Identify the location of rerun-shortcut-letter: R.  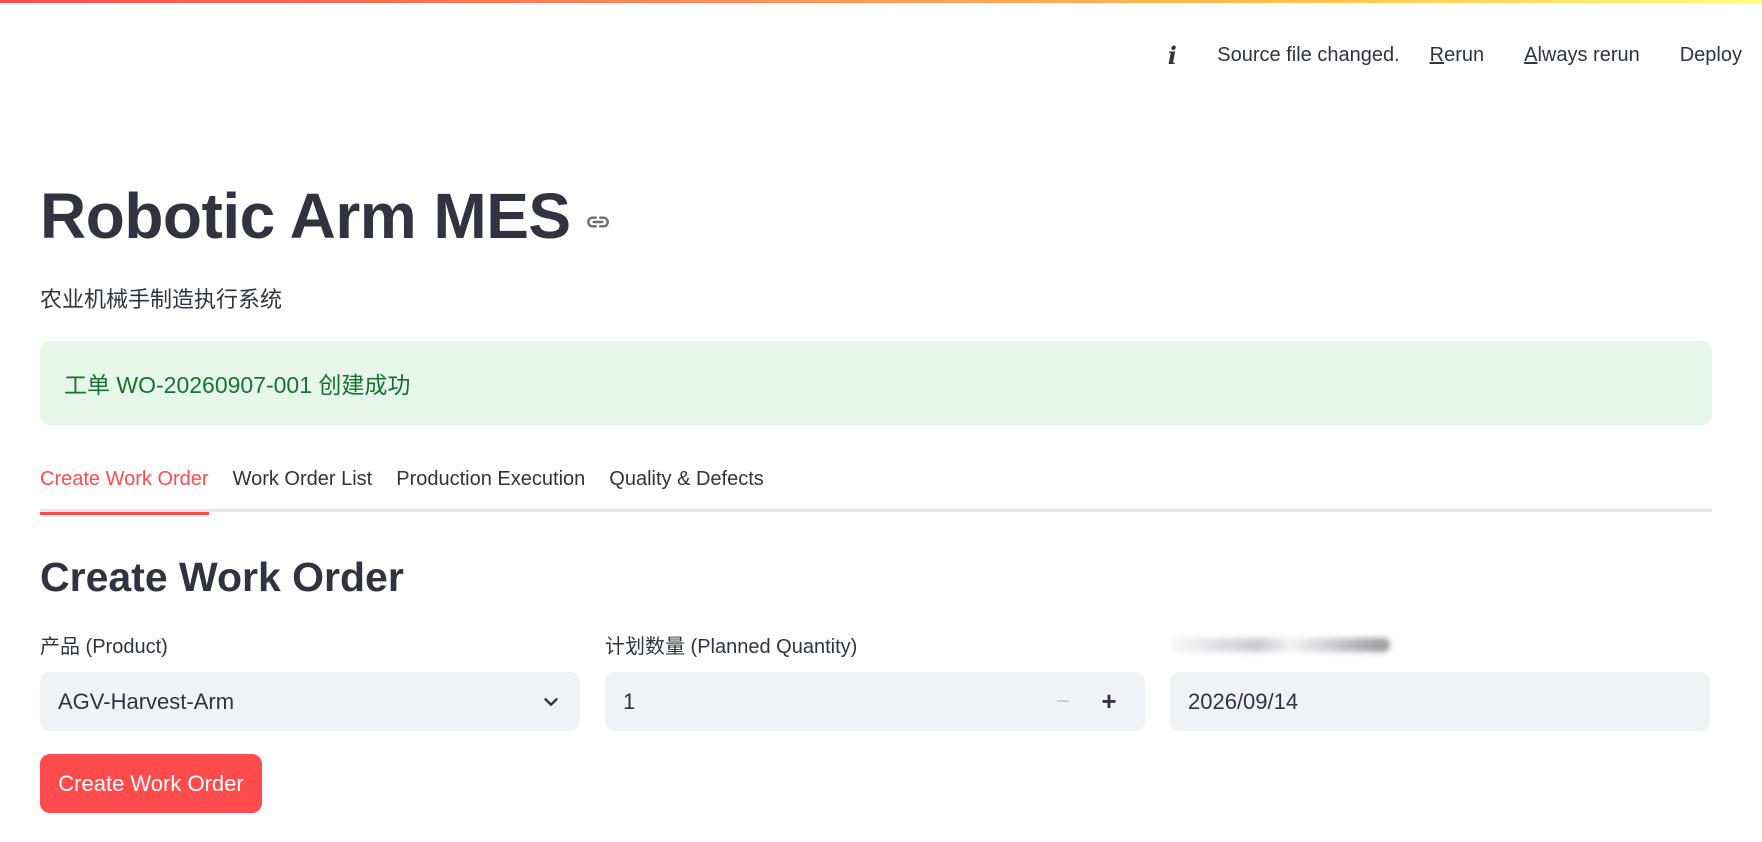
(1437, 54).